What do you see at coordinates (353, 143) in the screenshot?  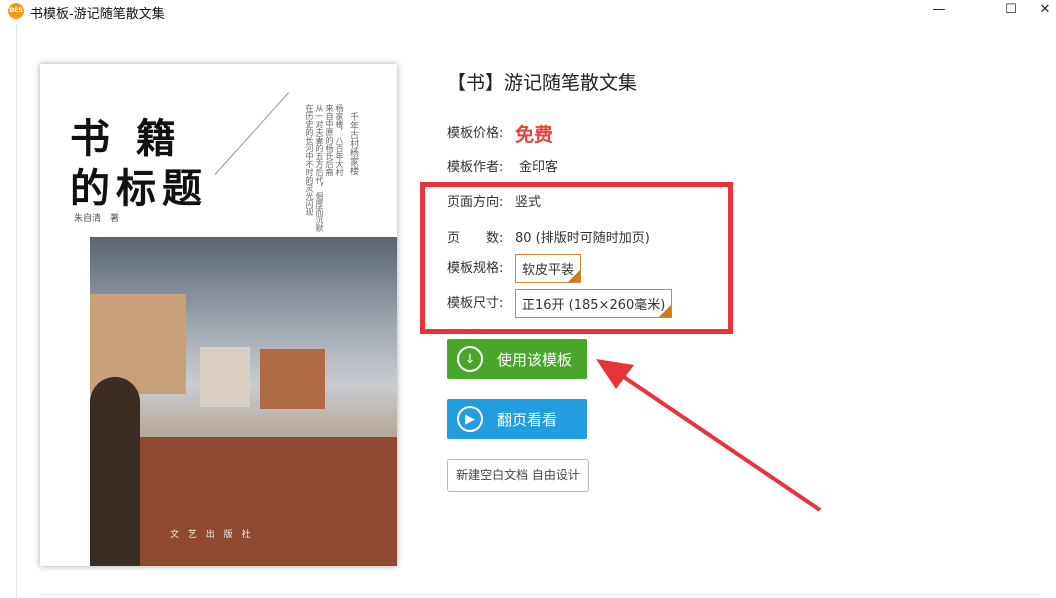 I see `cover-vertical-title: 千年古村杨家楼` at bounding box center [353, 143].